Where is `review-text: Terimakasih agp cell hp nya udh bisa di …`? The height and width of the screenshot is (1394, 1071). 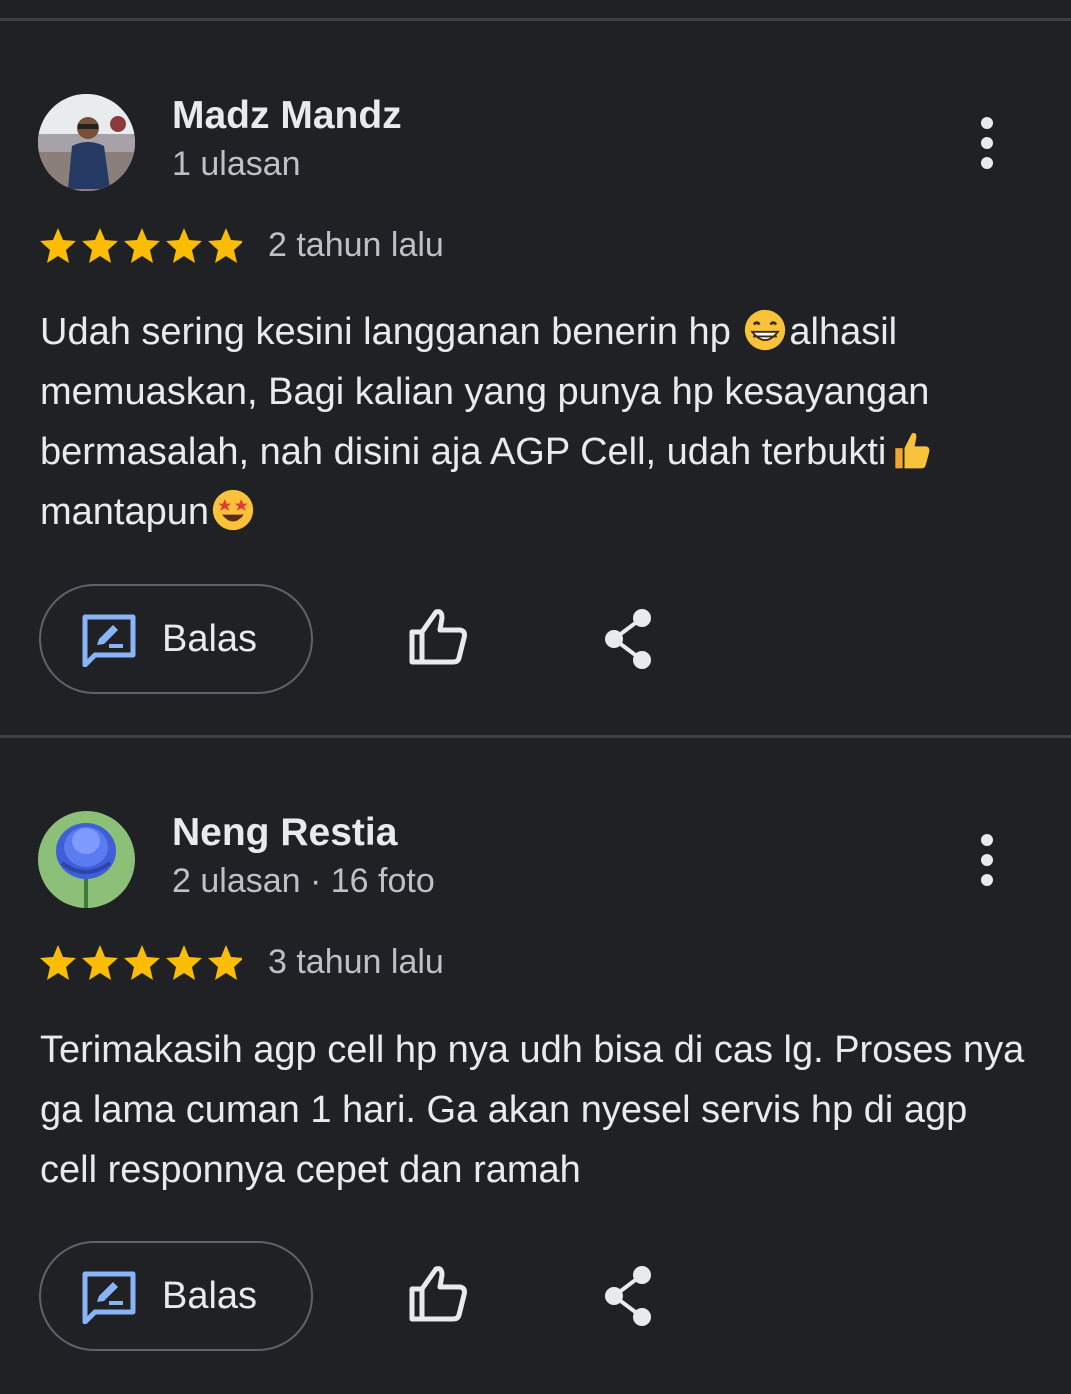
review-text: Terimakasih agp cell hp nya udh bisa di … is located at coordinates (532, 1110).